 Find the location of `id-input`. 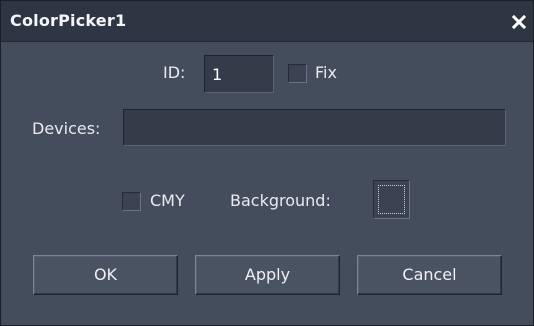

id-input is located at coordinates (239, 74).